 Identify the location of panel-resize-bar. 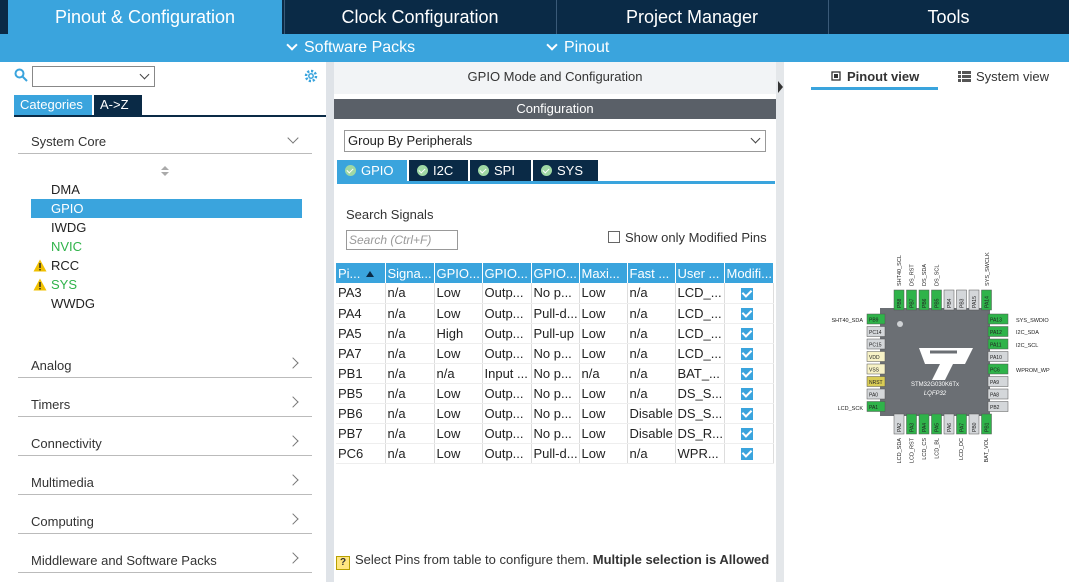
(330, 322).